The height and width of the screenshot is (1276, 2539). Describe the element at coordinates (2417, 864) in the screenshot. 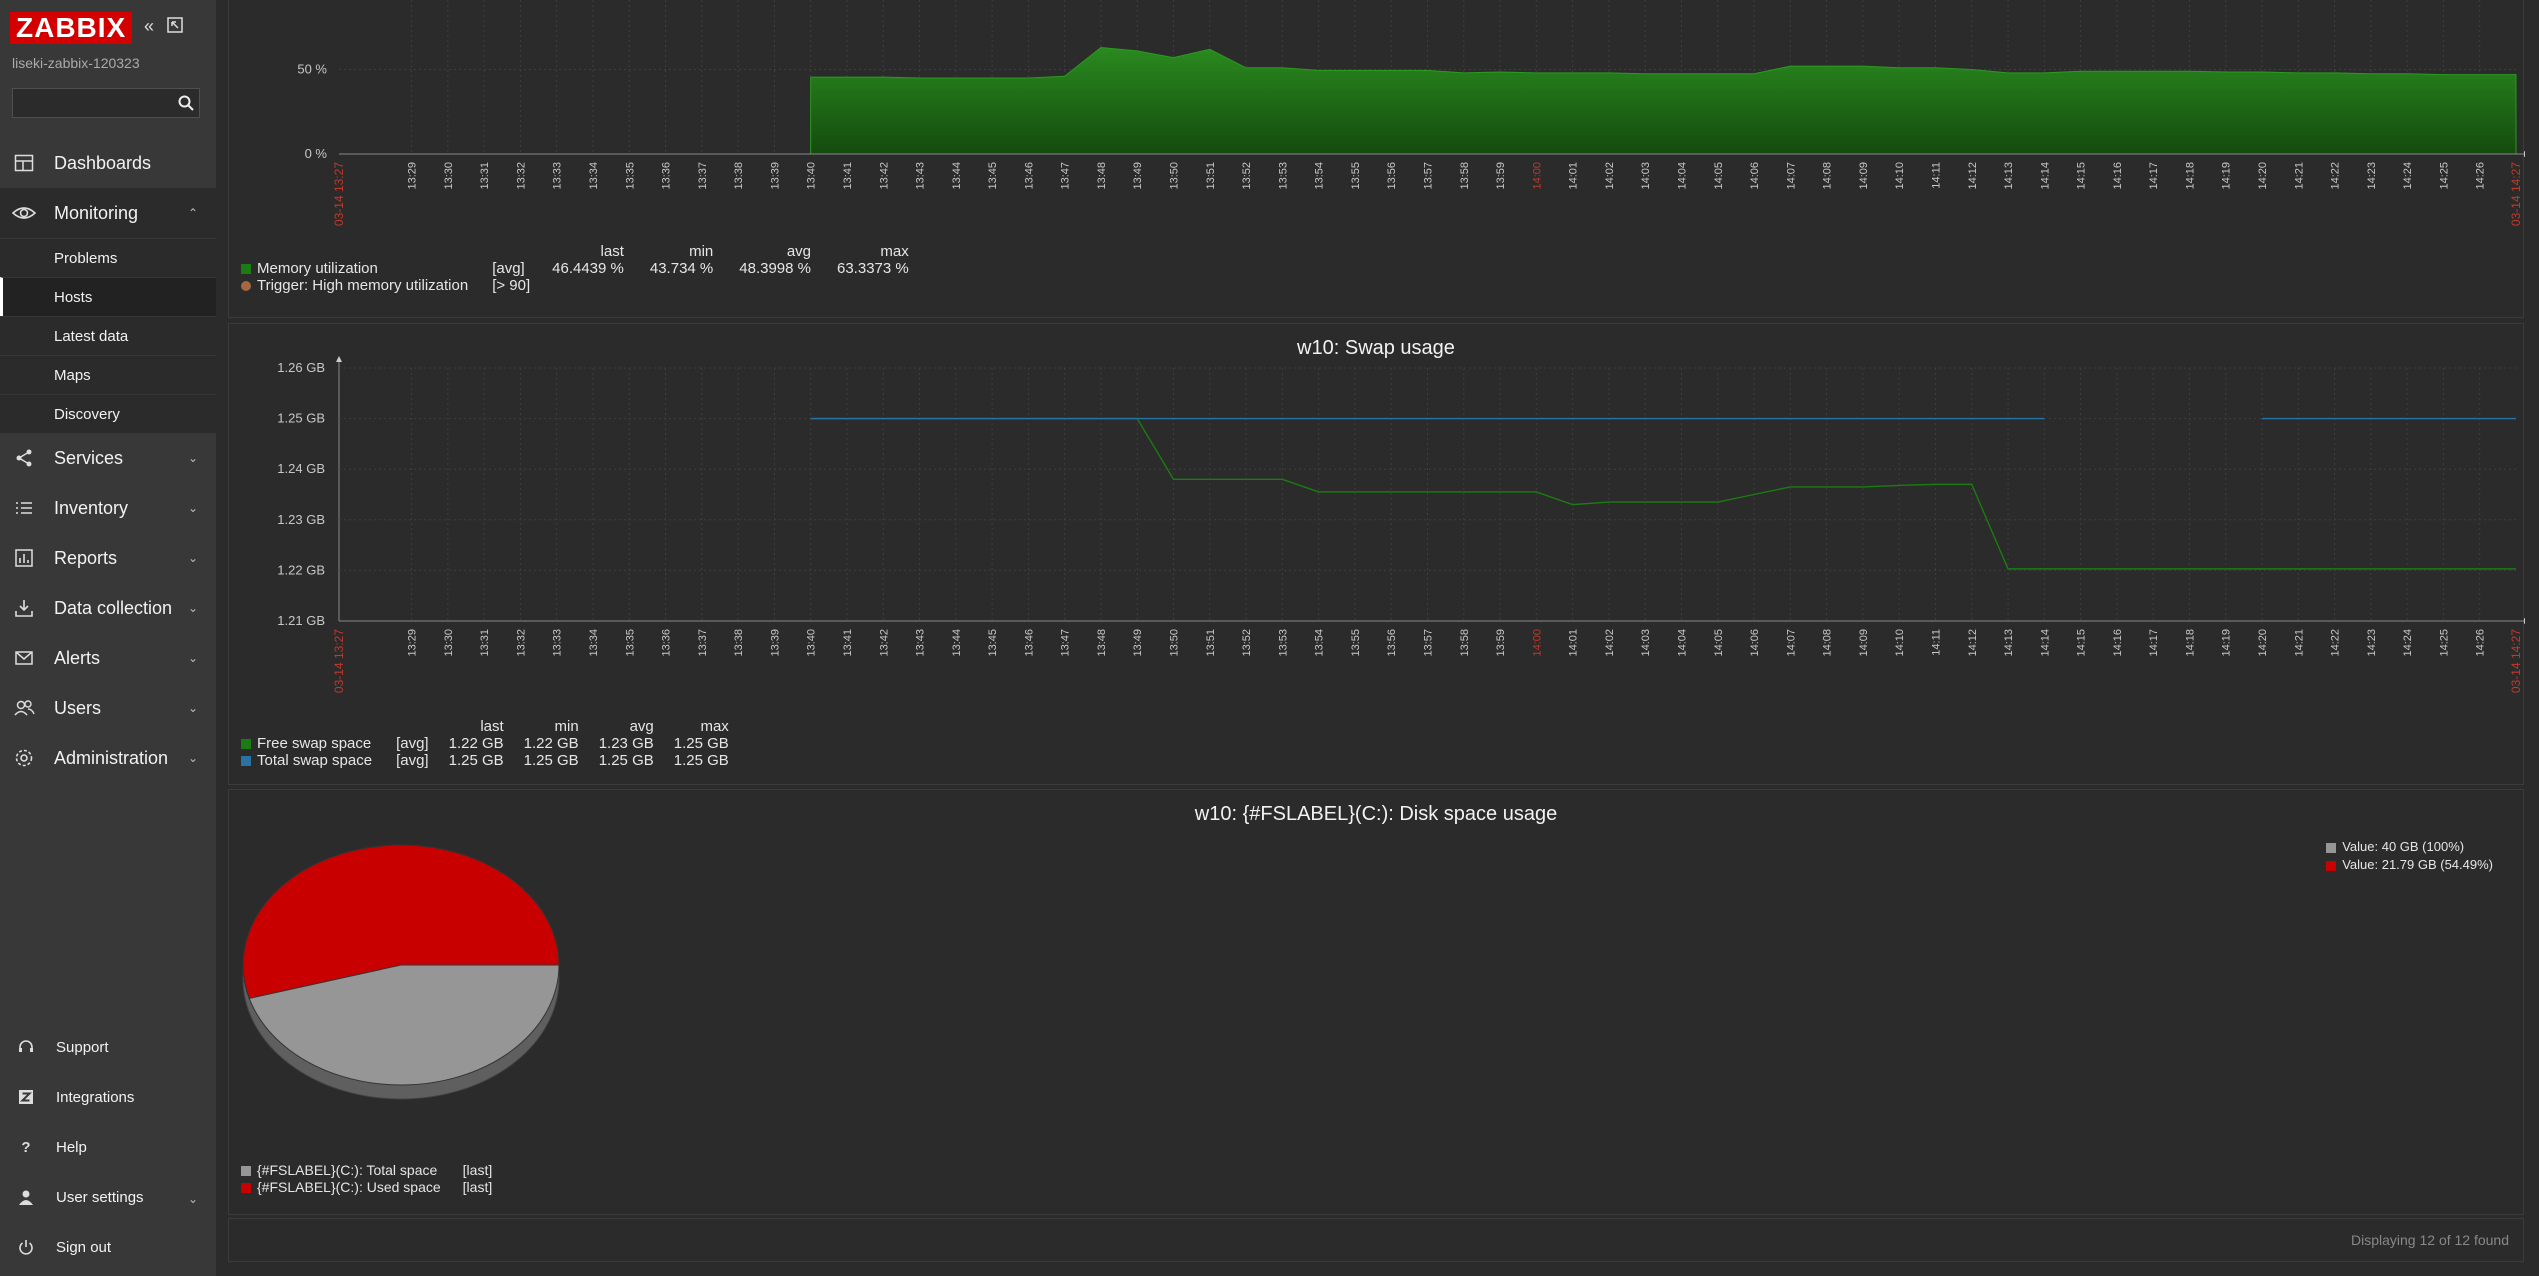

I see `pie-legend-used-text: Value: 21.79 GB (54.49%)` at that location.